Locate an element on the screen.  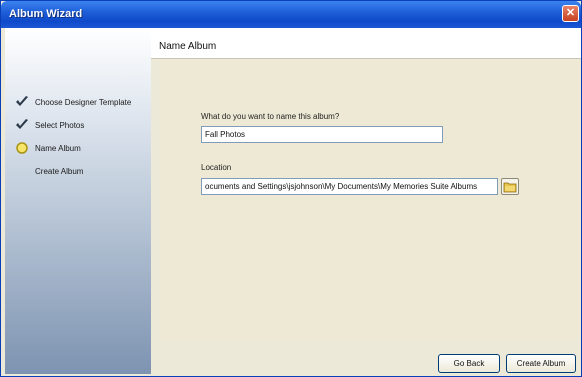
title-bar: Album Wizard ✕ is located at coordinates (291, 14).